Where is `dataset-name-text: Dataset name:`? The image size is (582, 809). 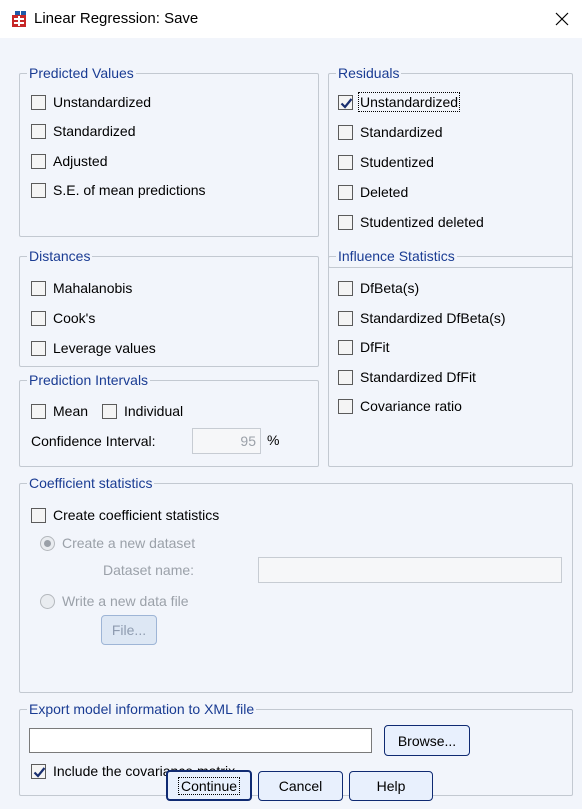 dataset-name-text: Dataset name: is located at coordinates (149, 570).